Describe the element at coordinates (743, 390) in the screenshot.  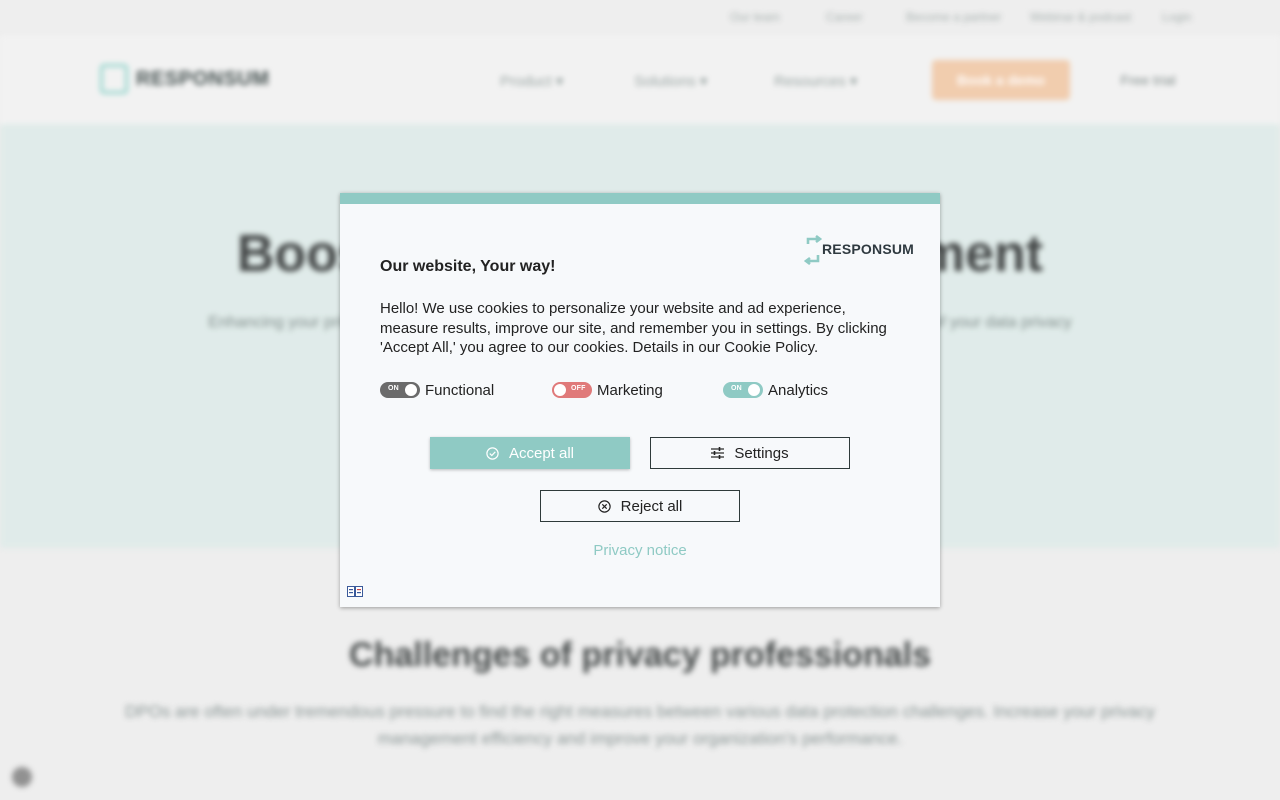
I see `analytics-switch: ON` at that location.